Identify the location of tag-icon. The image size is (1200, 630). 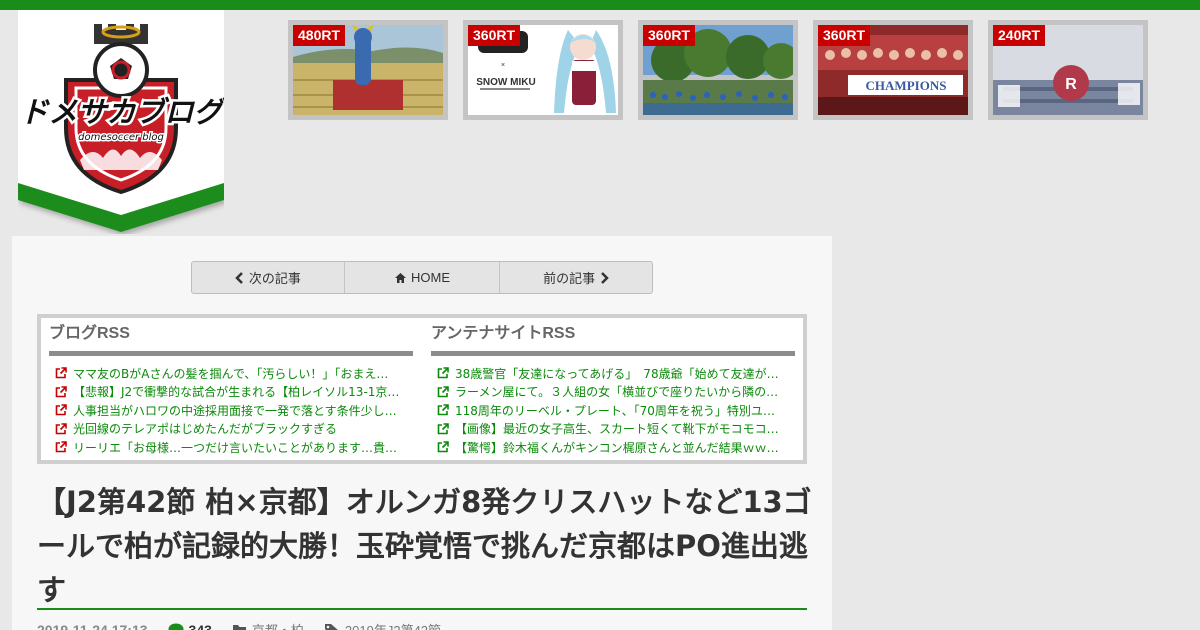
(331, 626).